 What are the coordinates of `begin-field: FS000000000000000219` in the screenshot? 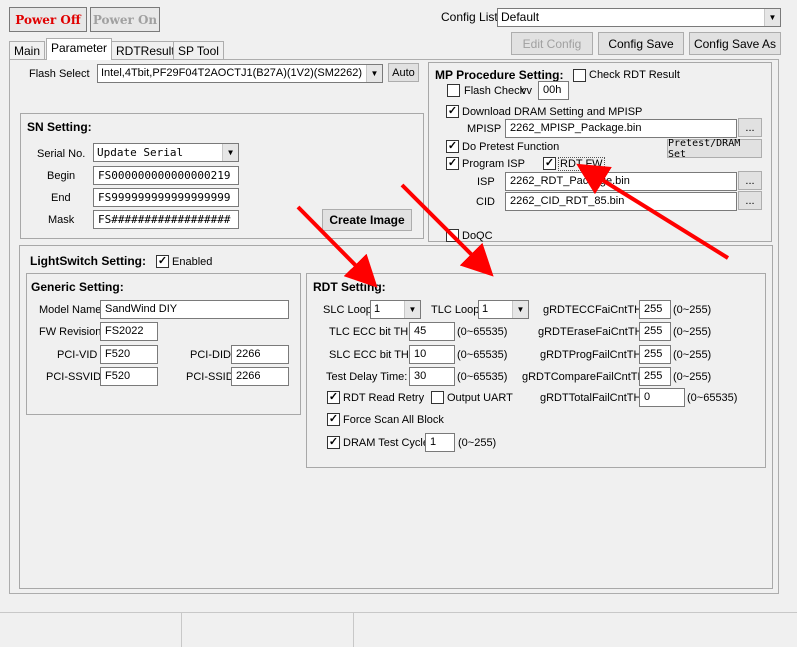 It's located at (166, 175).